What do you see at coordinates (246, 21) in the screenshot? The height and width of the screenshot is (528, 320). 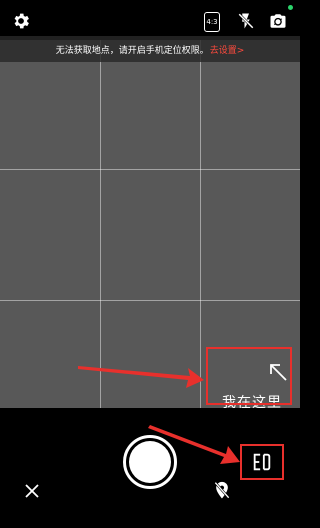 I see `flash-off-icon` at bounding box center [246, 21].